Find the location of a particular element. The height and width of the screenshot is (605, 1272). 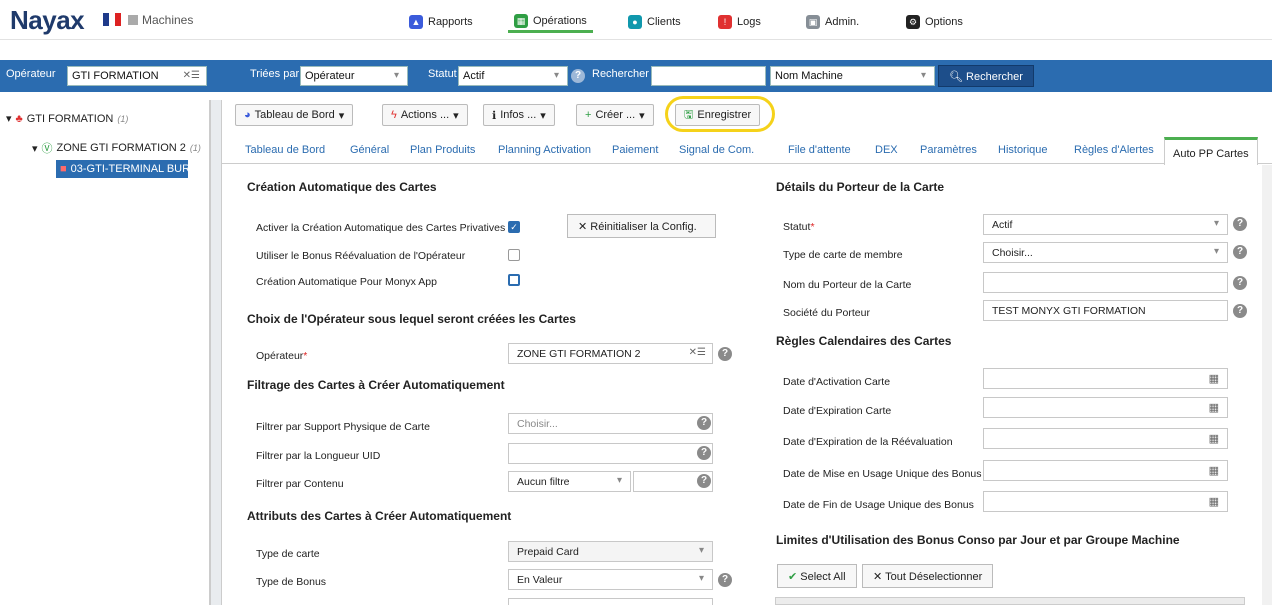

close-icon: ✕ is located at coordinates (583, 227).